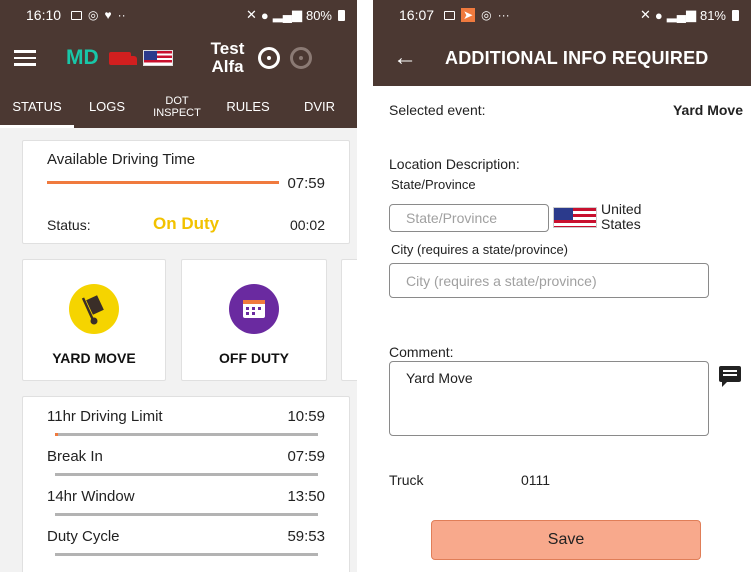 This screenshot has height=572, width=751. Describe the element at coordinates (421, 352) in the screenshot. I see `comment-label: Comment:` at that location.